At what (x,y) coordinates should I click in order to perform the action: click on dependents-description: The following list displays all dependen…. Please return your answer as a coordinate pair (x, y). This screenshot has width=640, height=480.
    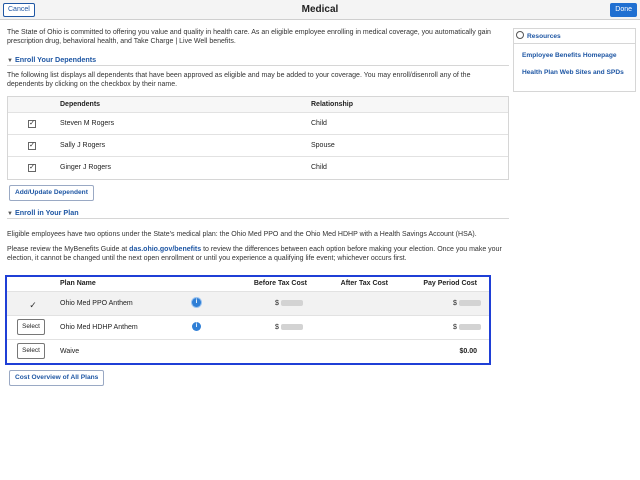
    Looking at the image, I should click on (239, 80).